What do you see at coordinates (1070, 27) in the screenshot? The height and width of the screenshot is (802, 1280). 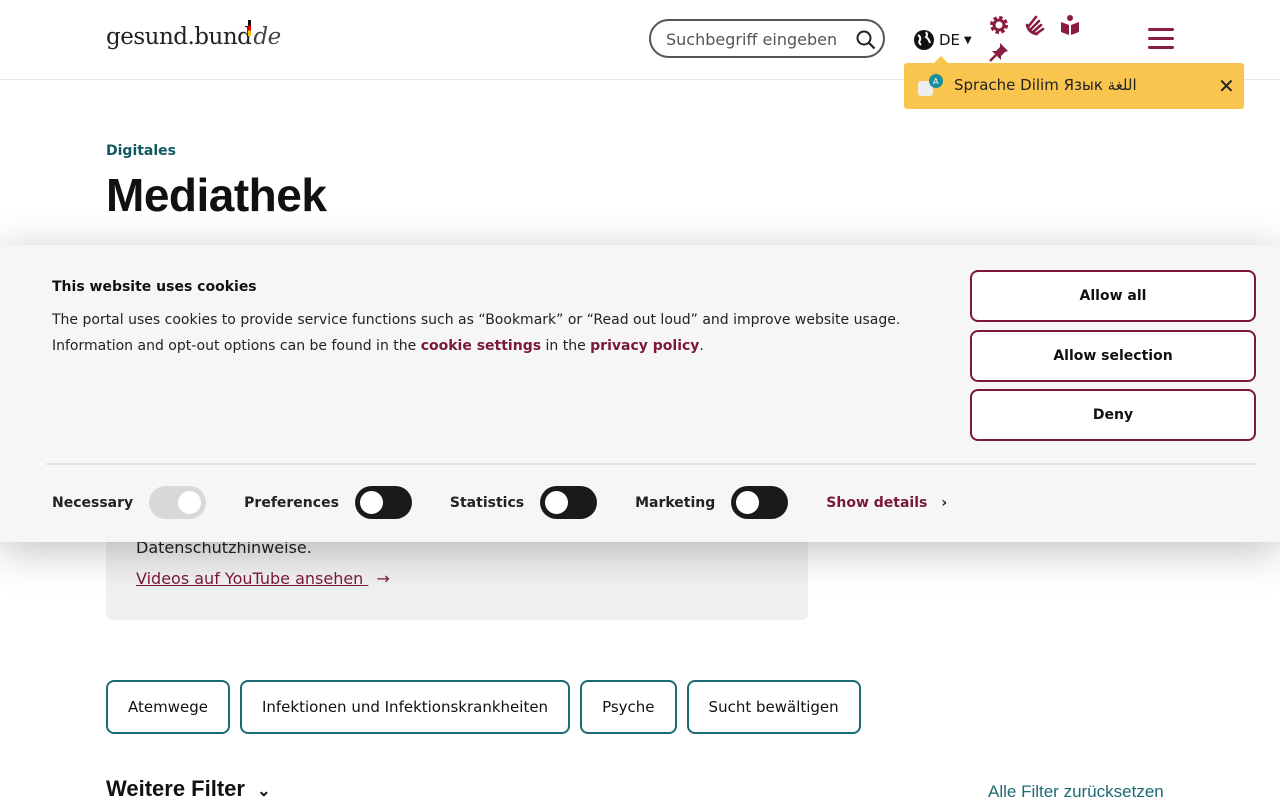 I see `easy-language-book-icon` at bounding box center [1070, 27].